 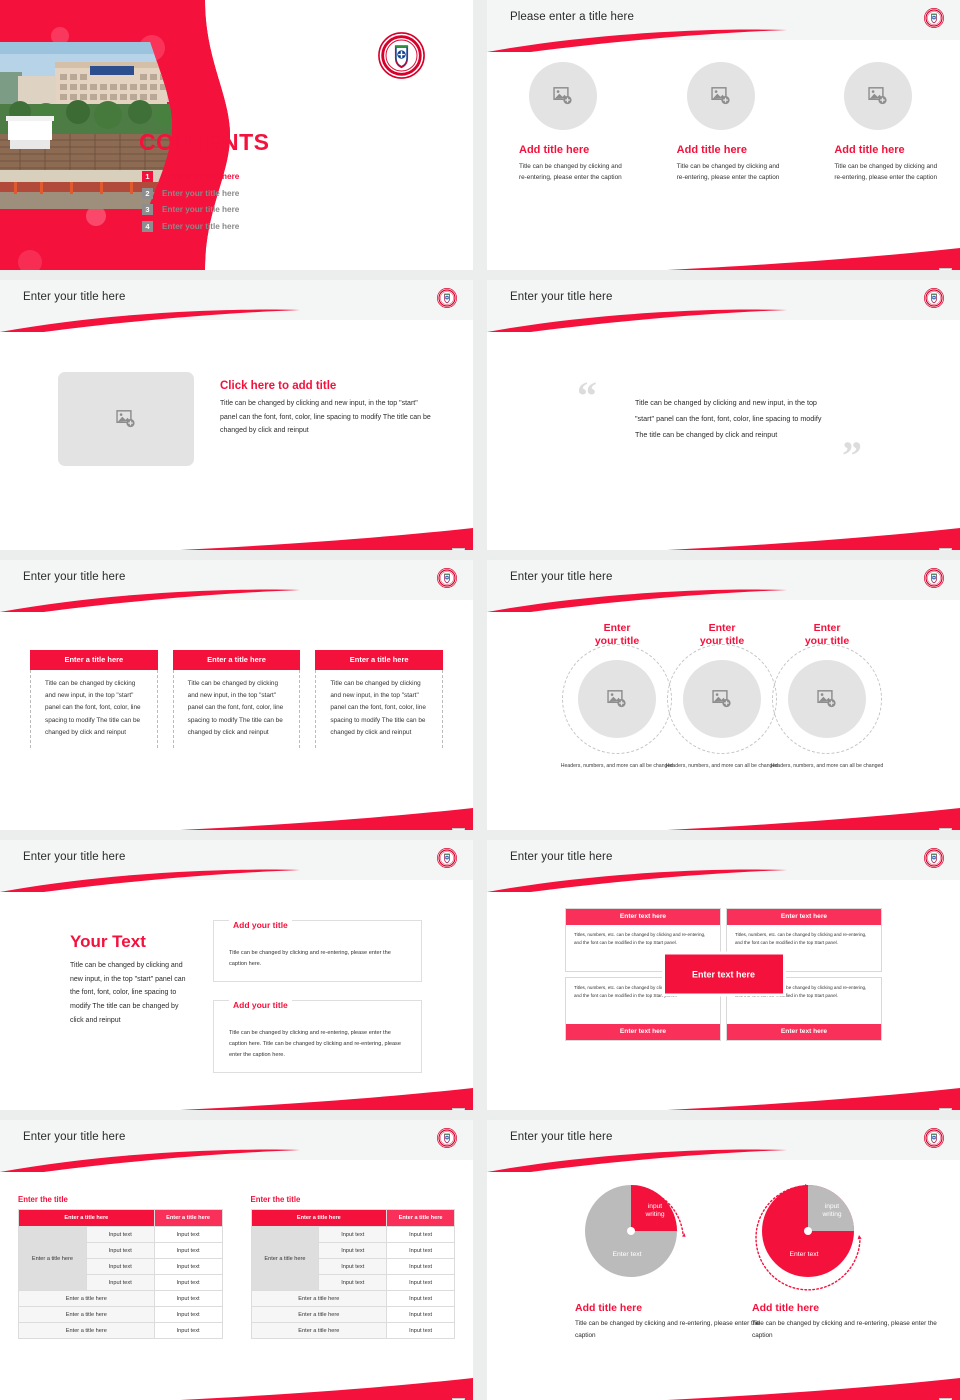 What do you see at coordinates (635, 1231) in the screenshot?
I see `pie-chart-1: input writing Enter text` at bounding box center [635, 1231].